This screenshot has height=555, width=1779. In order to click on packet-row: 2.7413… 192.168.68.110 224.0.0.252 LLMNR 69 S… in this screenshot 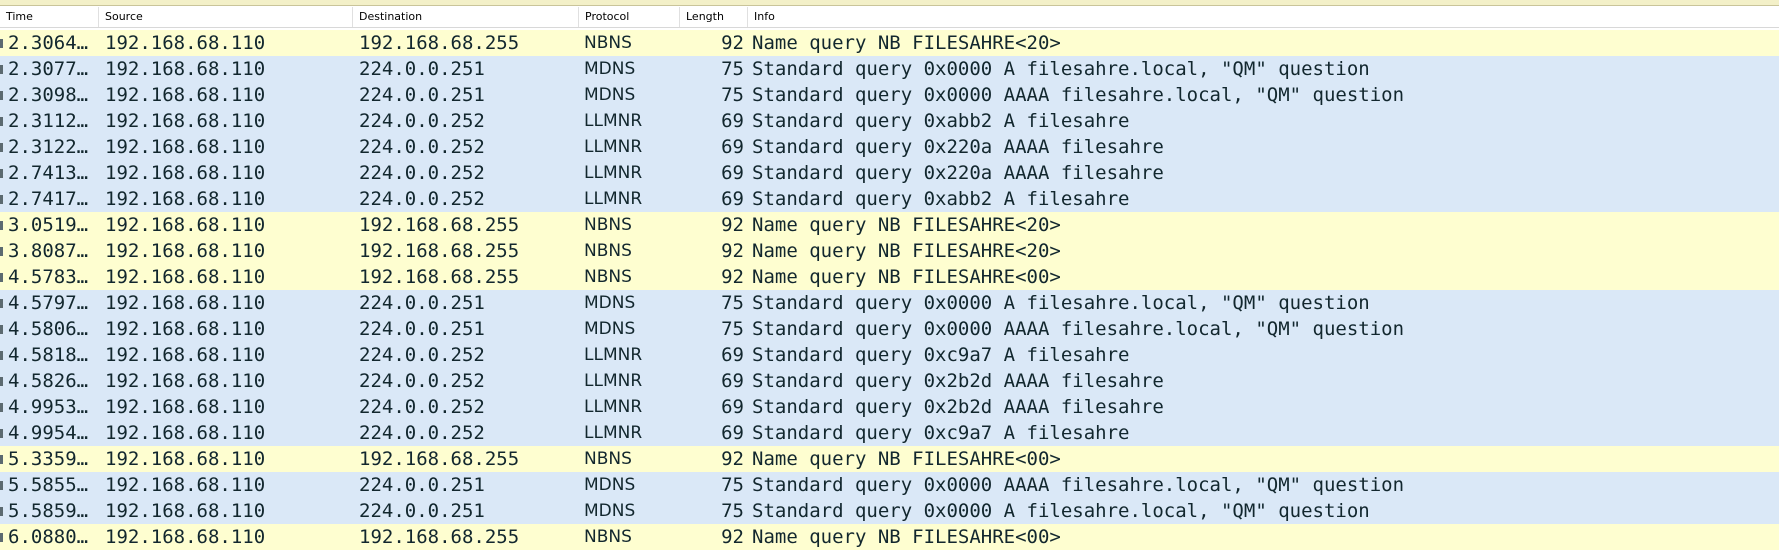, I will do `click(889, 173)`.